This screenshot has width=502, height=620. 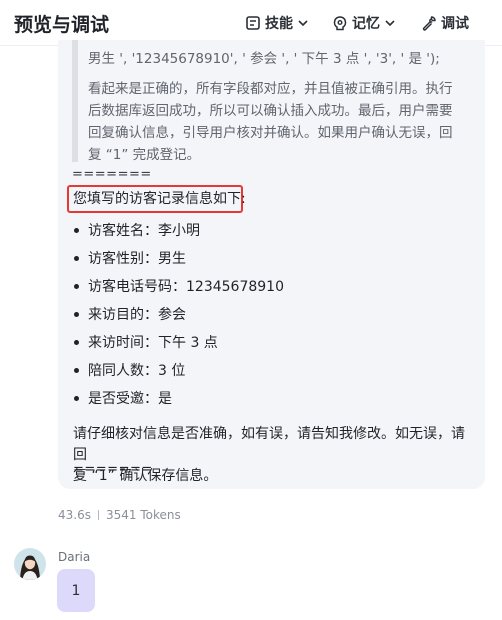 I want to click on list-item: 陪同人数：3 位, so click(x=137, y=371).